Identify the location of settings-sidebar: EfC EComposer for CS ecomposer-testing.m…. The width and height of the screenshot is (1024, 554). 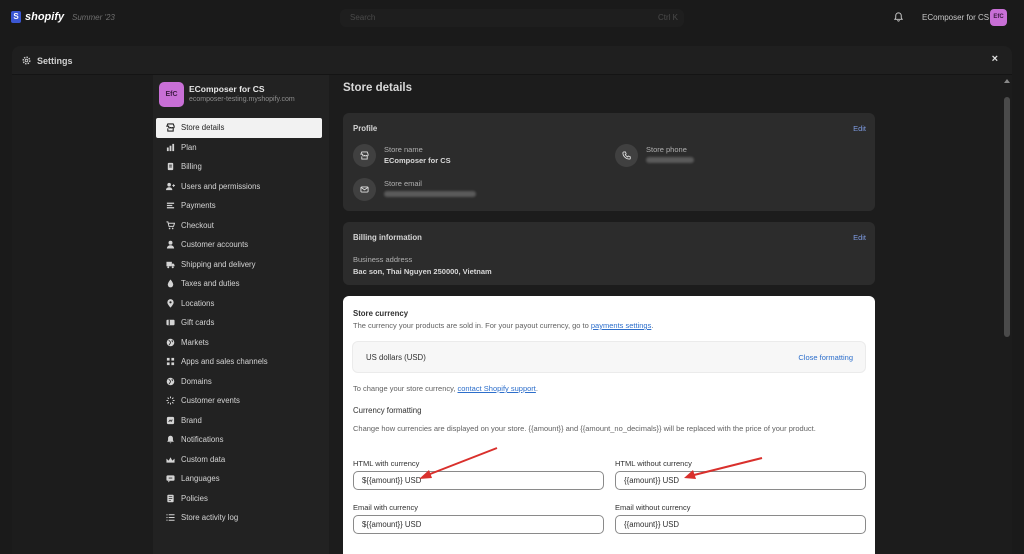
(241, 314).